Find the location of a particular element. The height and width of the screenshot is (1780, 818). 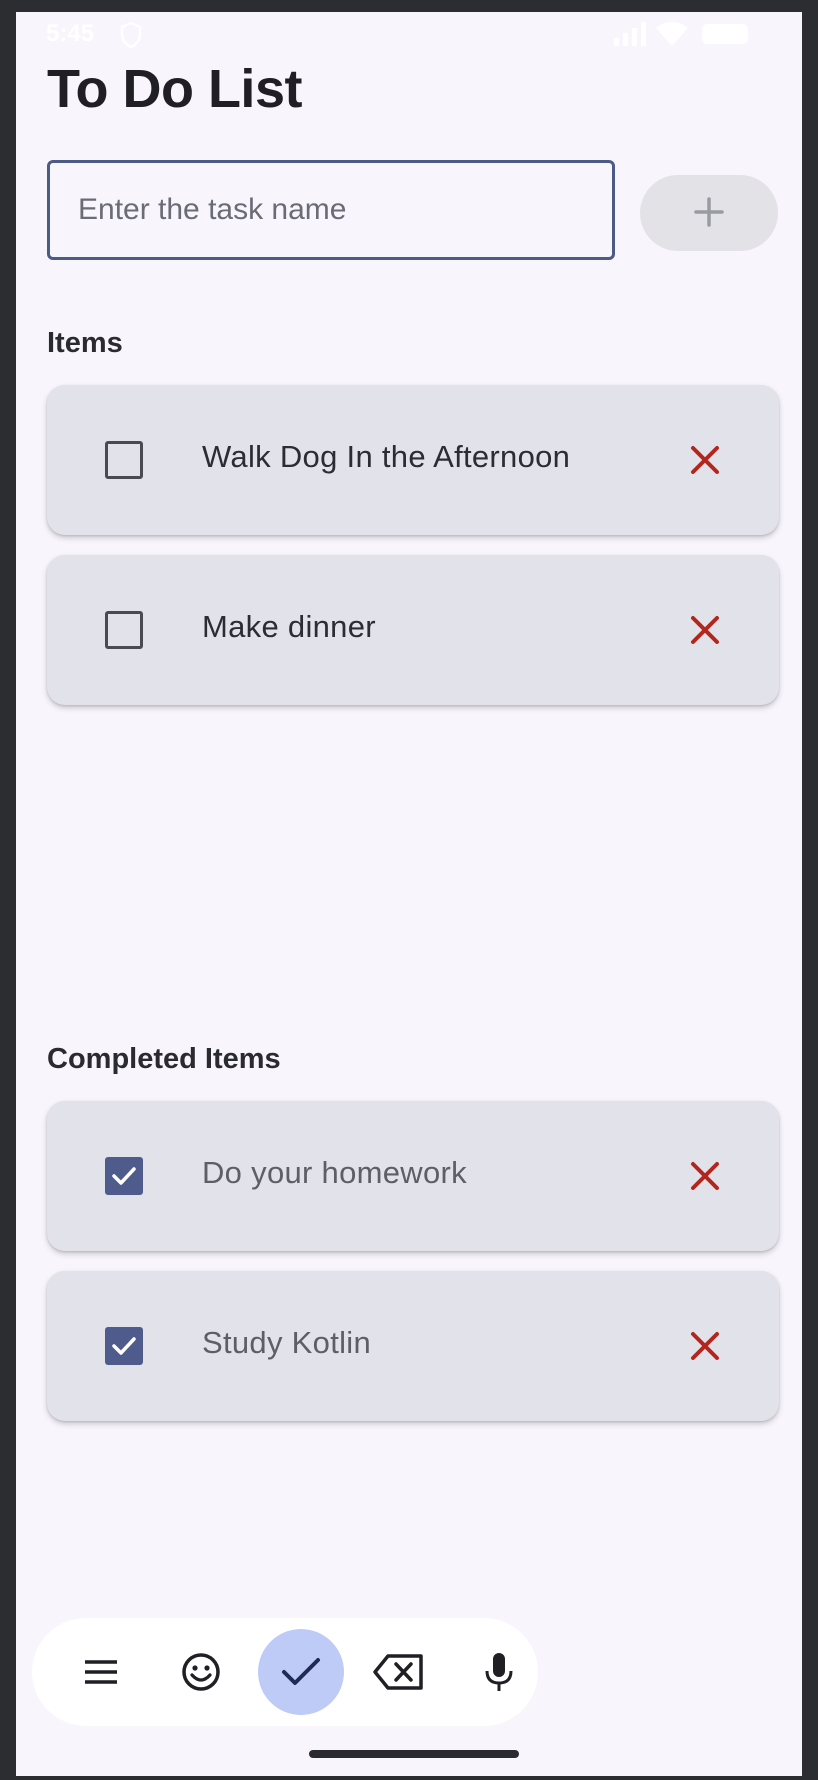

item-label: Walk Dog In the Afternoon is located at coordinates (386, 456).